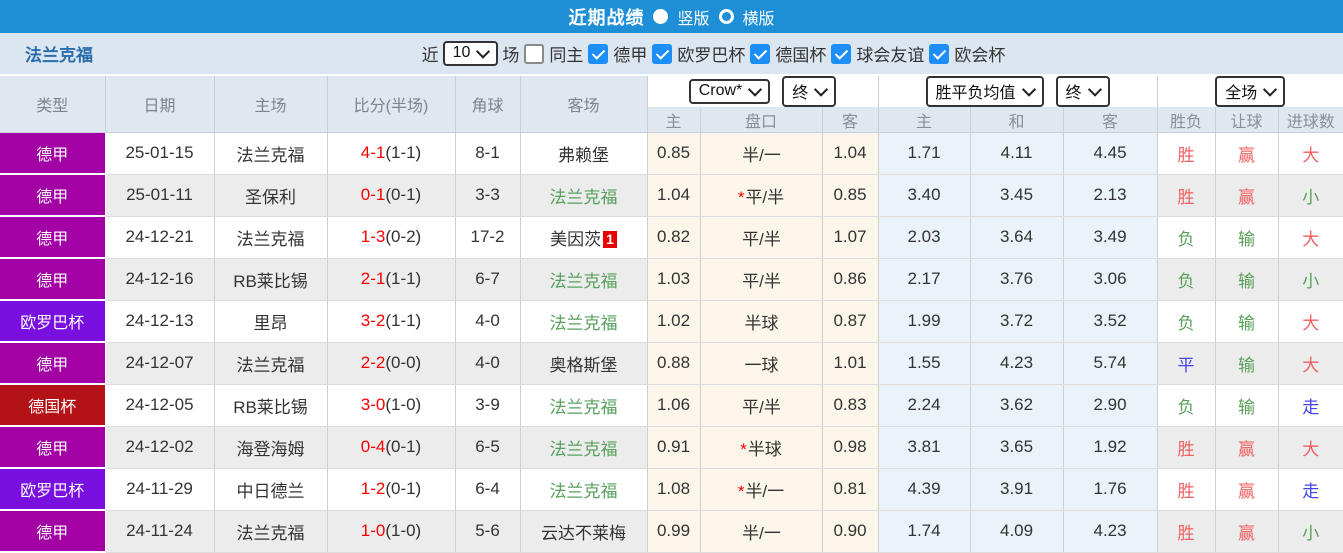 The width and height of the screenshot is (1343, 553). Describe the element at coordinates (809, 91) in the screenshot. I see `handicap-final-select: 终` at that location.